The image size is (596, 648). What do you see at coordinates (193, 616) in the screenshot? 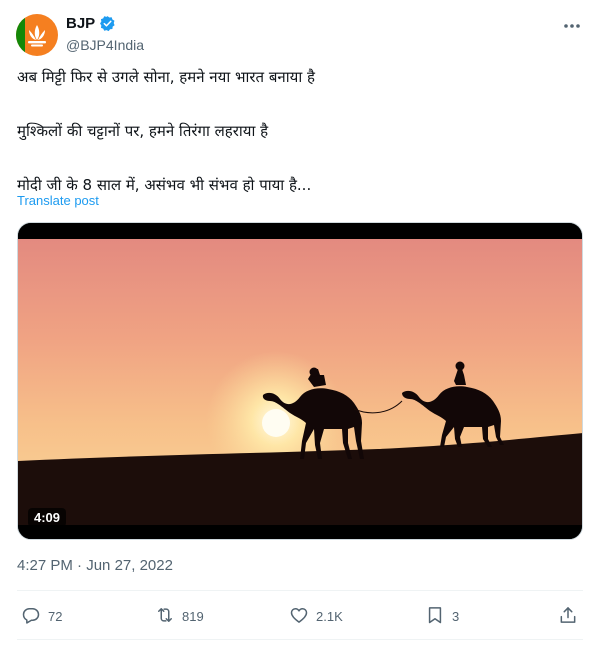
I see `repost-count: 819` at bounding box center [193, 616].